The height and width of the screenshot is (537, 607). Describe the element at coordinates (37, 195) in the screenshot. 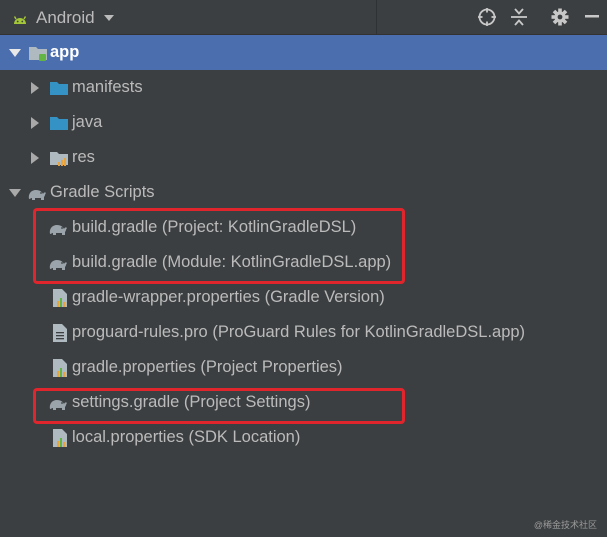

I see `gradle-elephant-icon` at that location.